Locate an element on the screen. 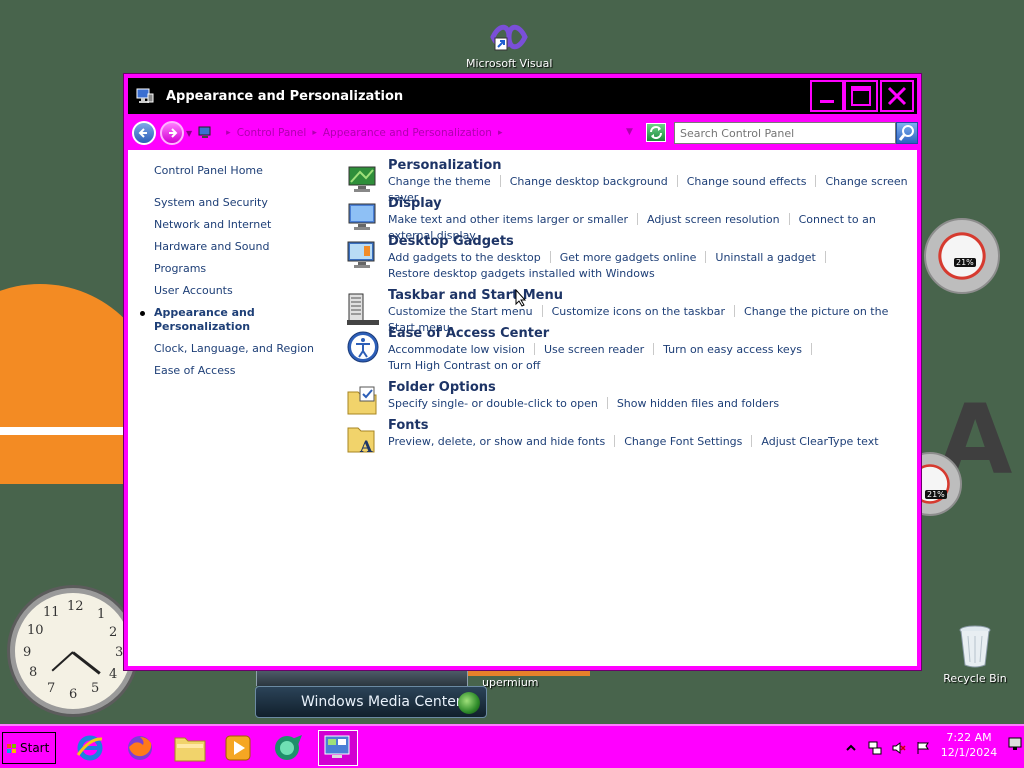 The width and height of the screenshot is (1024, 768). taskbar-media-center is located at coordinates (288, 748).